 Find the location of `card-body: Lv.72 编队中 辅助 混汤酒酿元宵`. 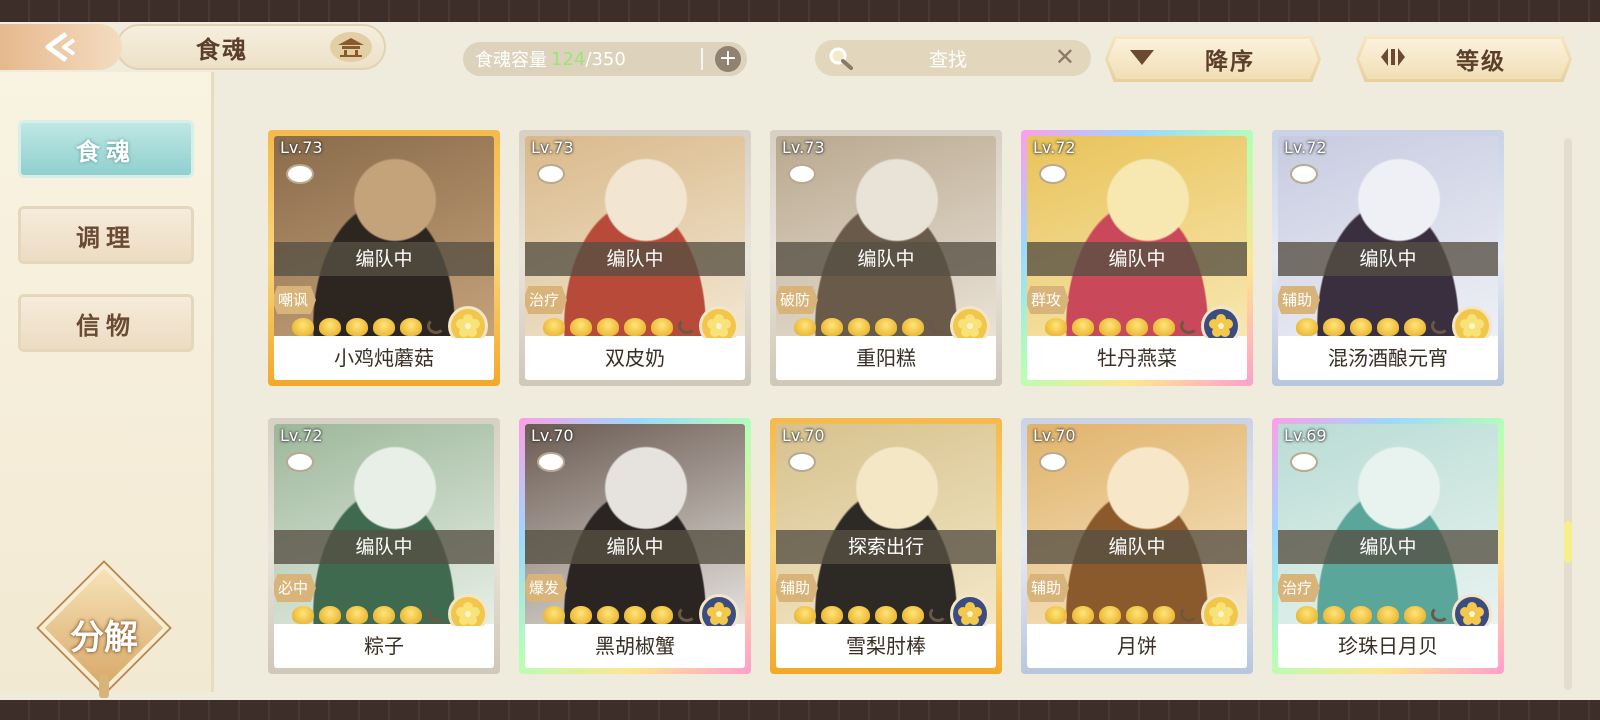

card-body: Lv.72 编队中 辅助 混汤酒酿元宵 is located at coordinates (1388, 258).